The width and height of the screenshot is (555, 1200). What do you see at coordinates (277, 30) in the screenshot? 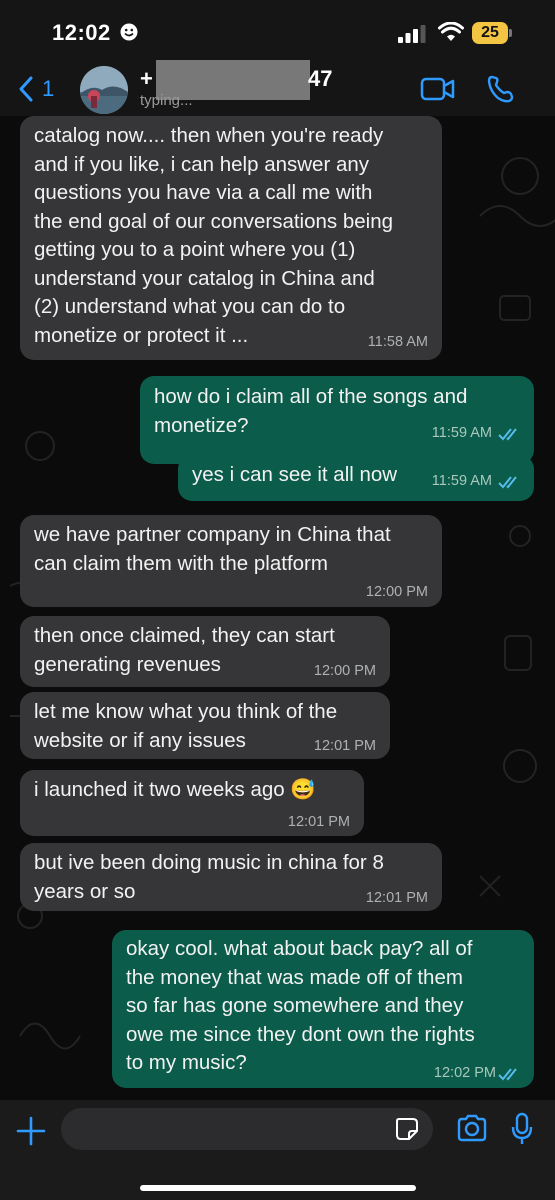
I see `status-bar: 12:02 25` at bounding box center [277, 30].